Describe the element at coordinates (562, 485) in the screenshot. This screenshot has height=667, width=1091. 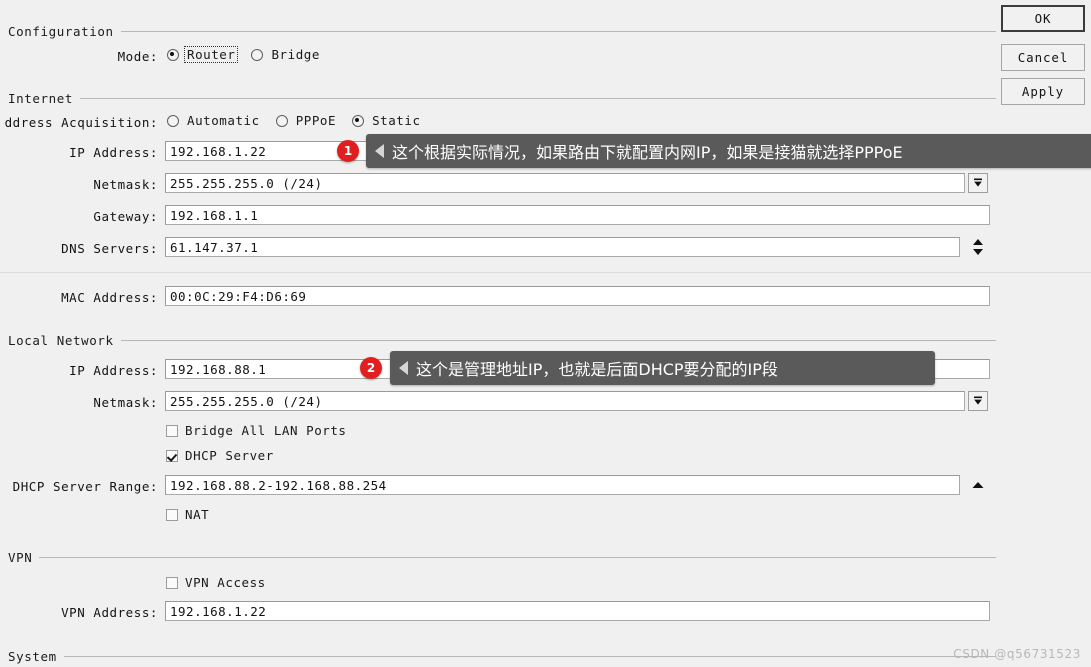
I see `dhcp-server-range-input` at that location.